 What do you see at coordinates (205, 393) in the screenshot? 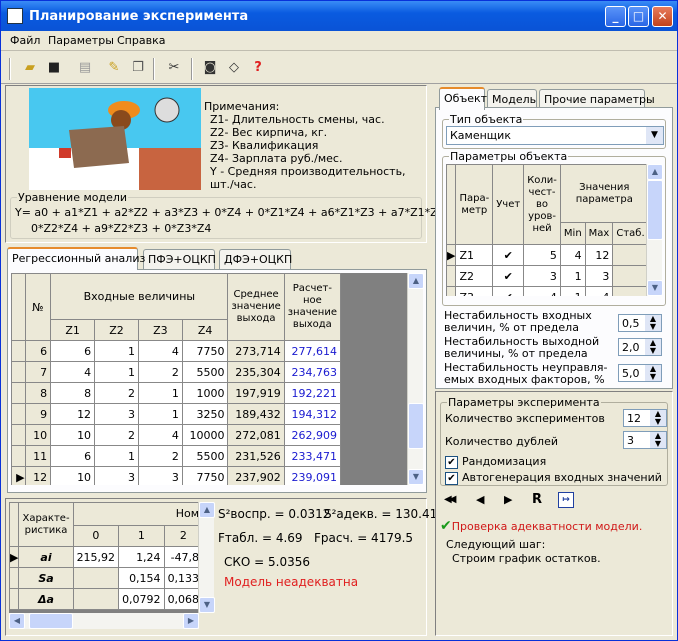
I see `table-cell: 1000` at bounding box center [205, 393].